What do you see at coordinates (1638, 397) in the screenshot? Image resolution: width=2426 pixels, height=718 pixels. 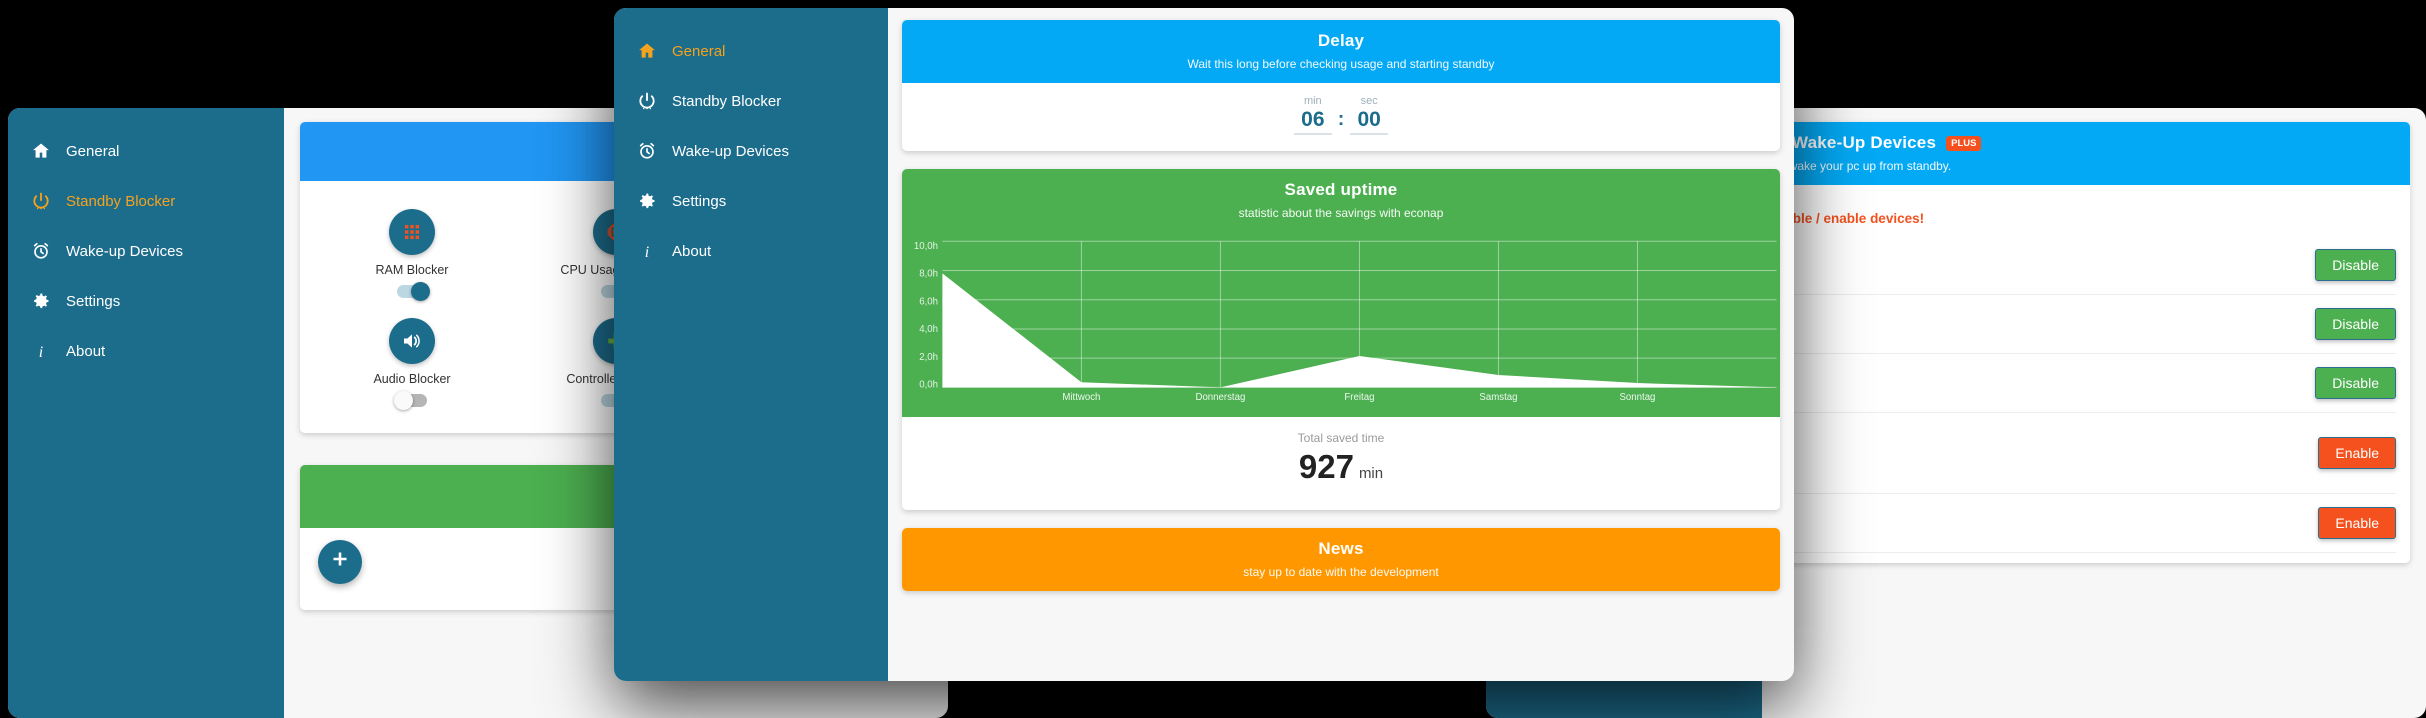 I see `svg-text: Sonntag` at bounding box center [1638, 397].